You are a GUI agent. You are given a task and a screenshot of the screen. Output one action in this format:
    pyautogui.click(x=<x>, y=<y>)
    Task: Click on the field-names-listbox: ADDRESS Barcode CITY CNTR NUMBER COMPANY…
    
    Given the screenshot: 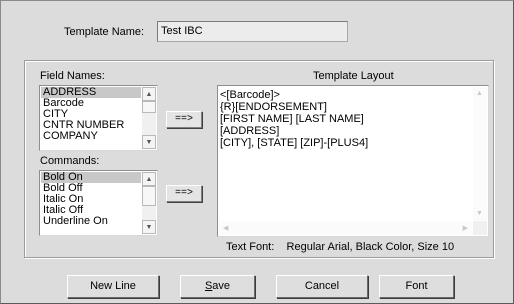 What is the action you would take?
    pyautogui.click(x=98, y=118)
    